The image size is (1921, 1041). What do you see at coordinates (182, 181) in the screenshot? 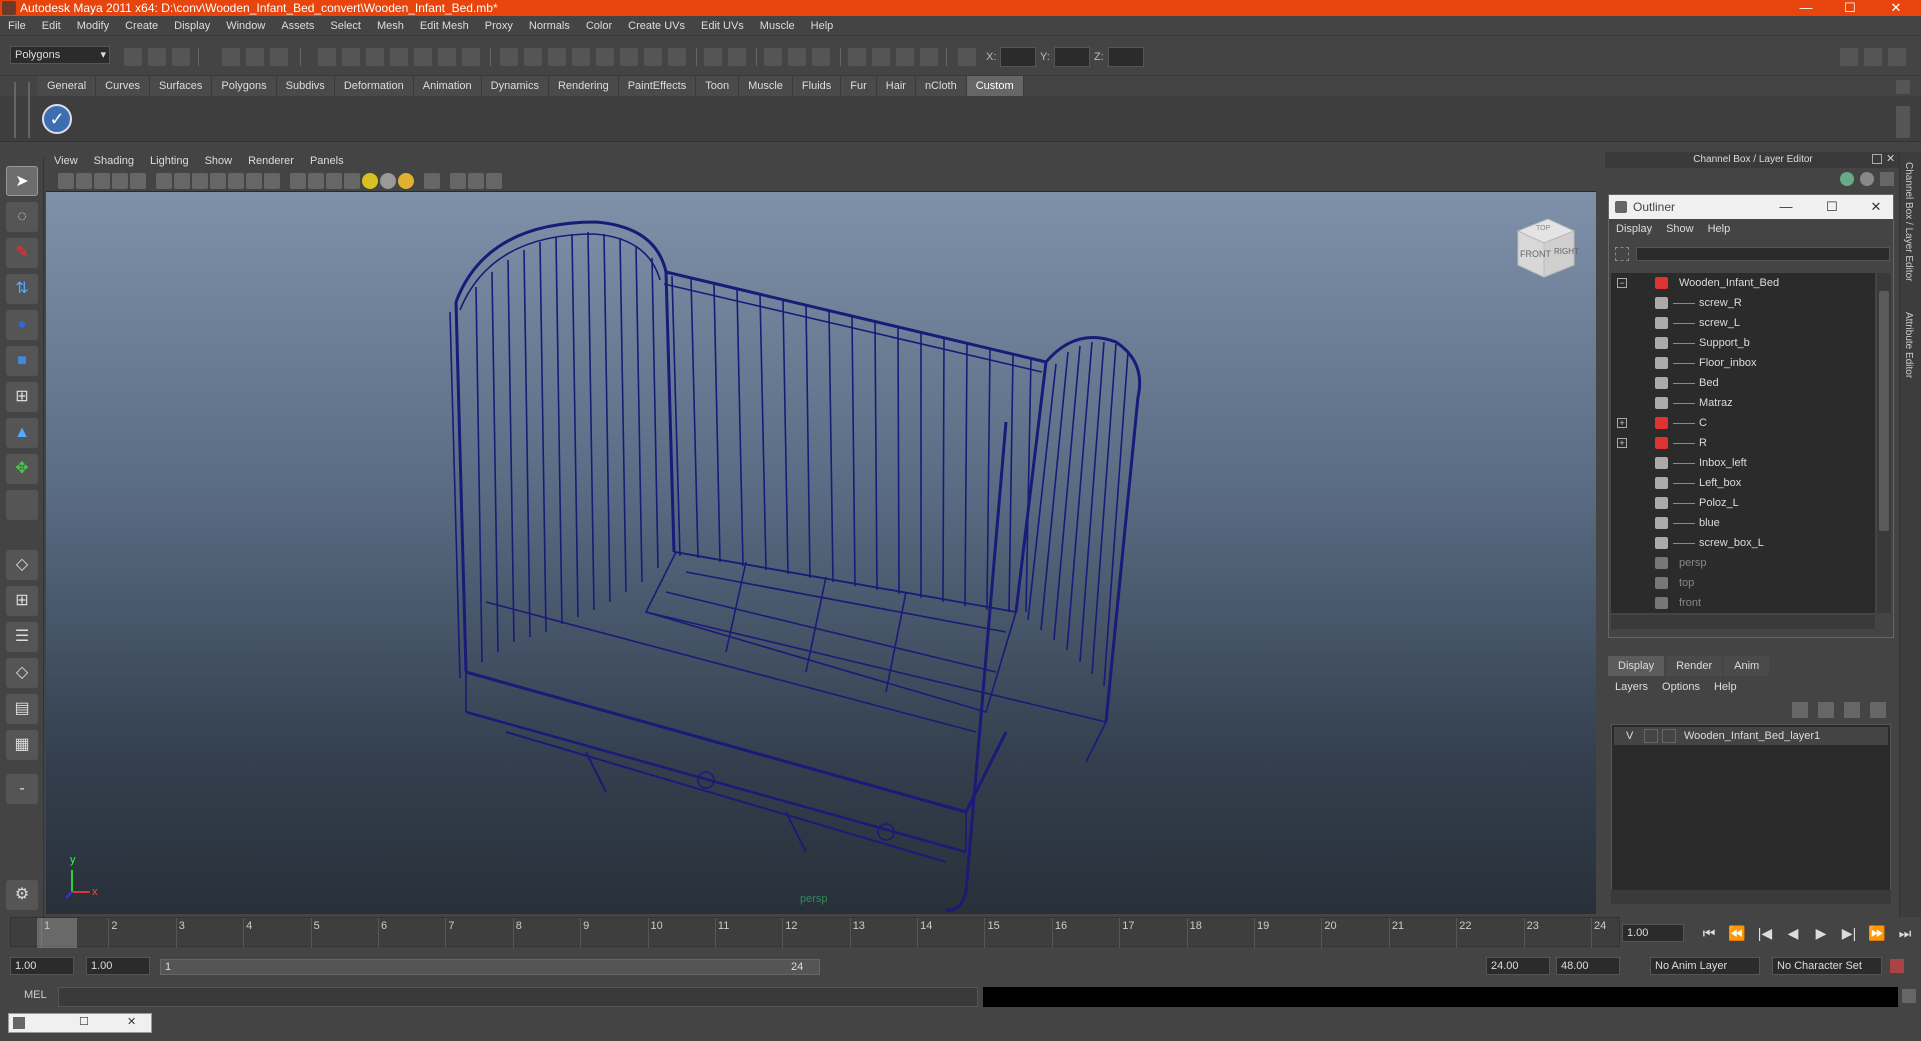
I see `film-gate-icon` at bounding box center [182, 181].